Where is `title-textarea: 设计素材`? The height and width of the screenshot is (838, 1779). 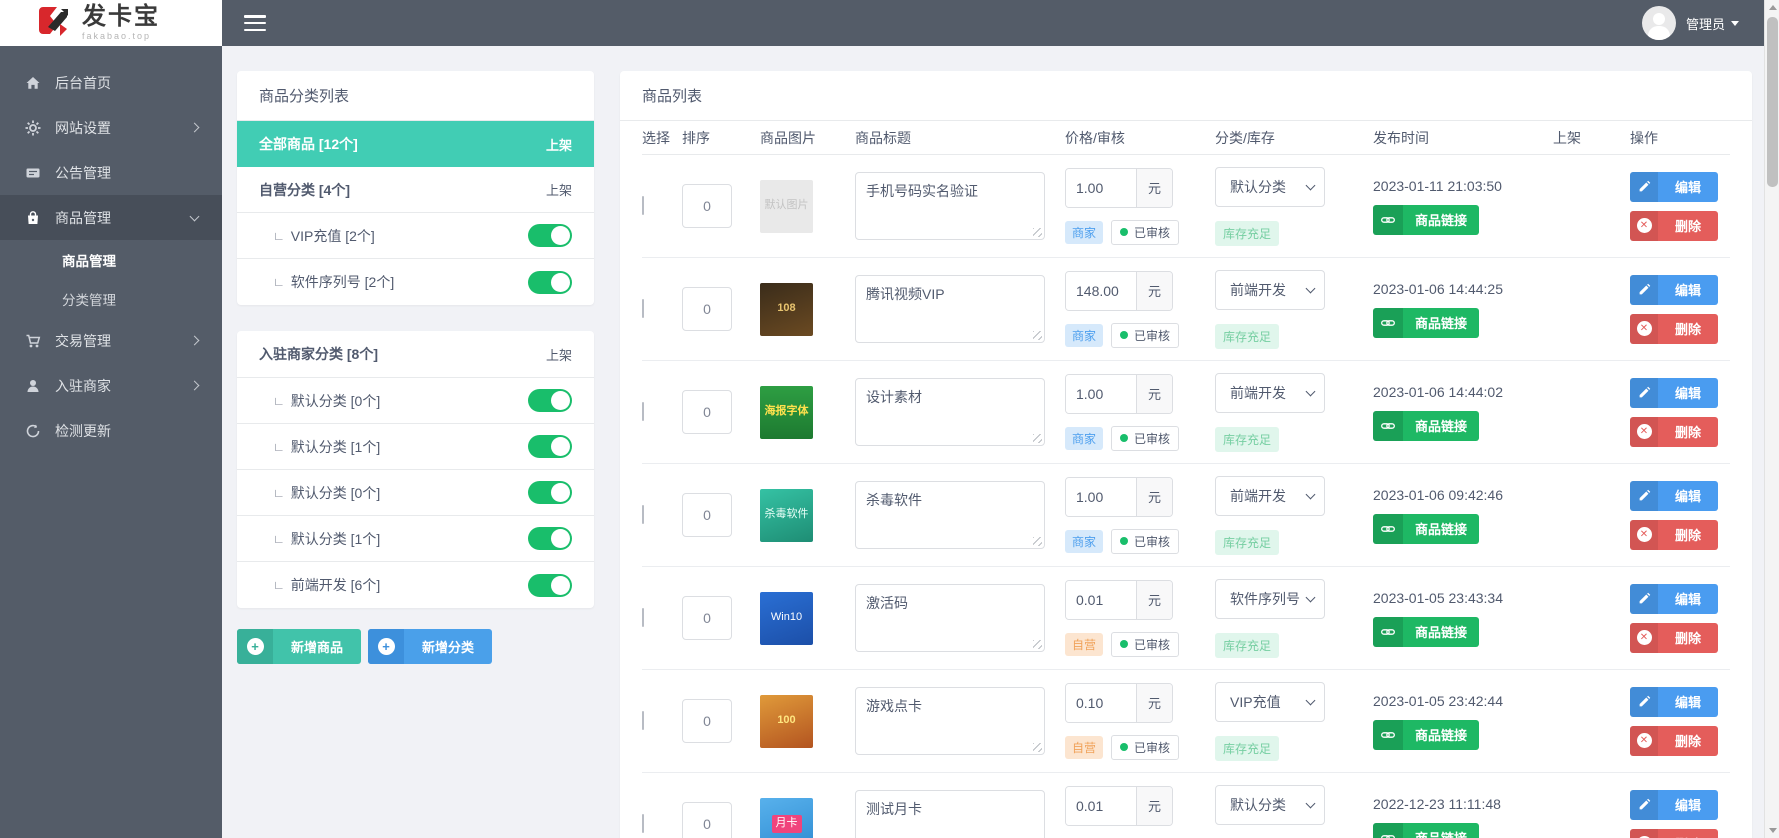 title-textarea: 设计素材 is located at coordinates (950, 412).